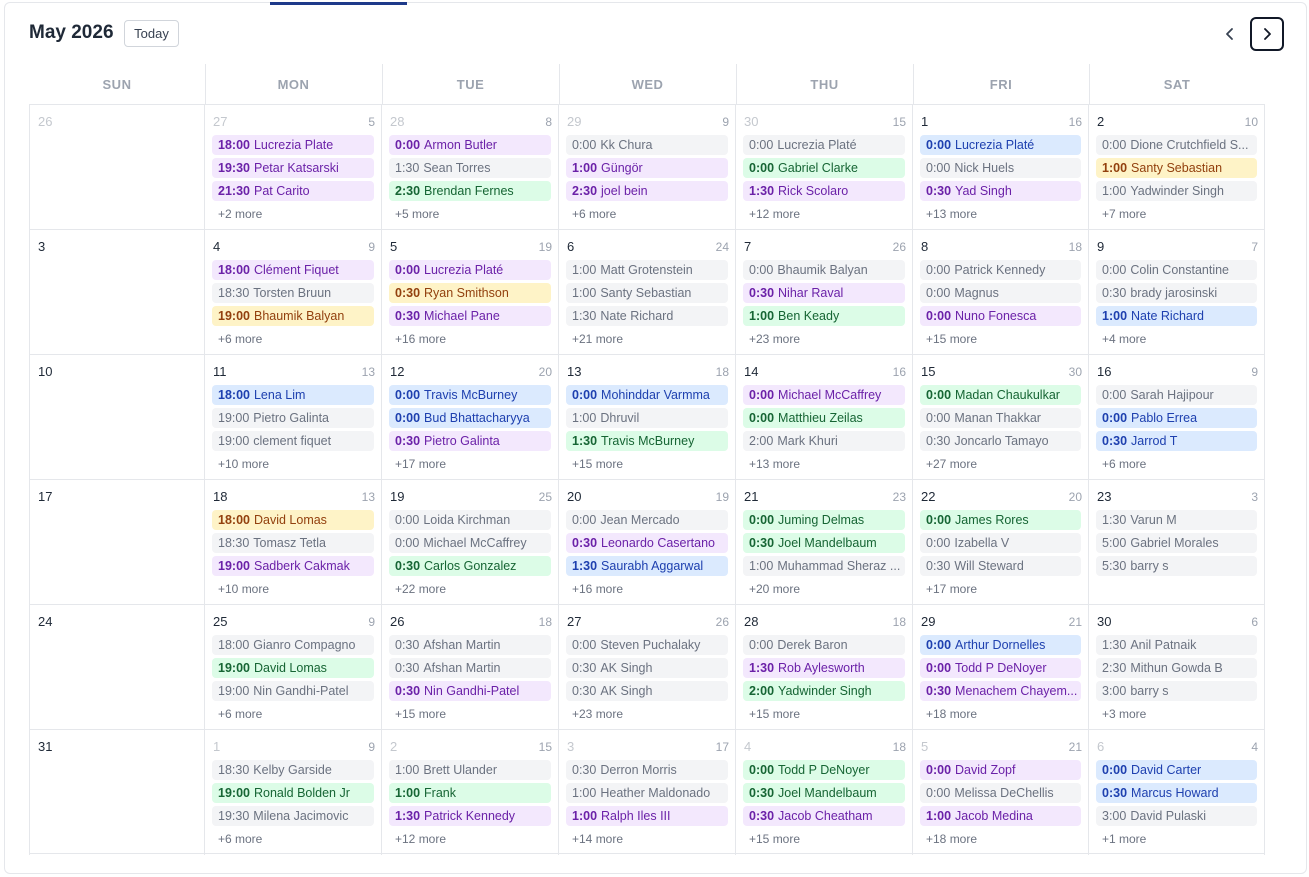  Describe the element at coordinates (597, 339) in the screenshot. I see `more-events-link: +21 more` at that location.